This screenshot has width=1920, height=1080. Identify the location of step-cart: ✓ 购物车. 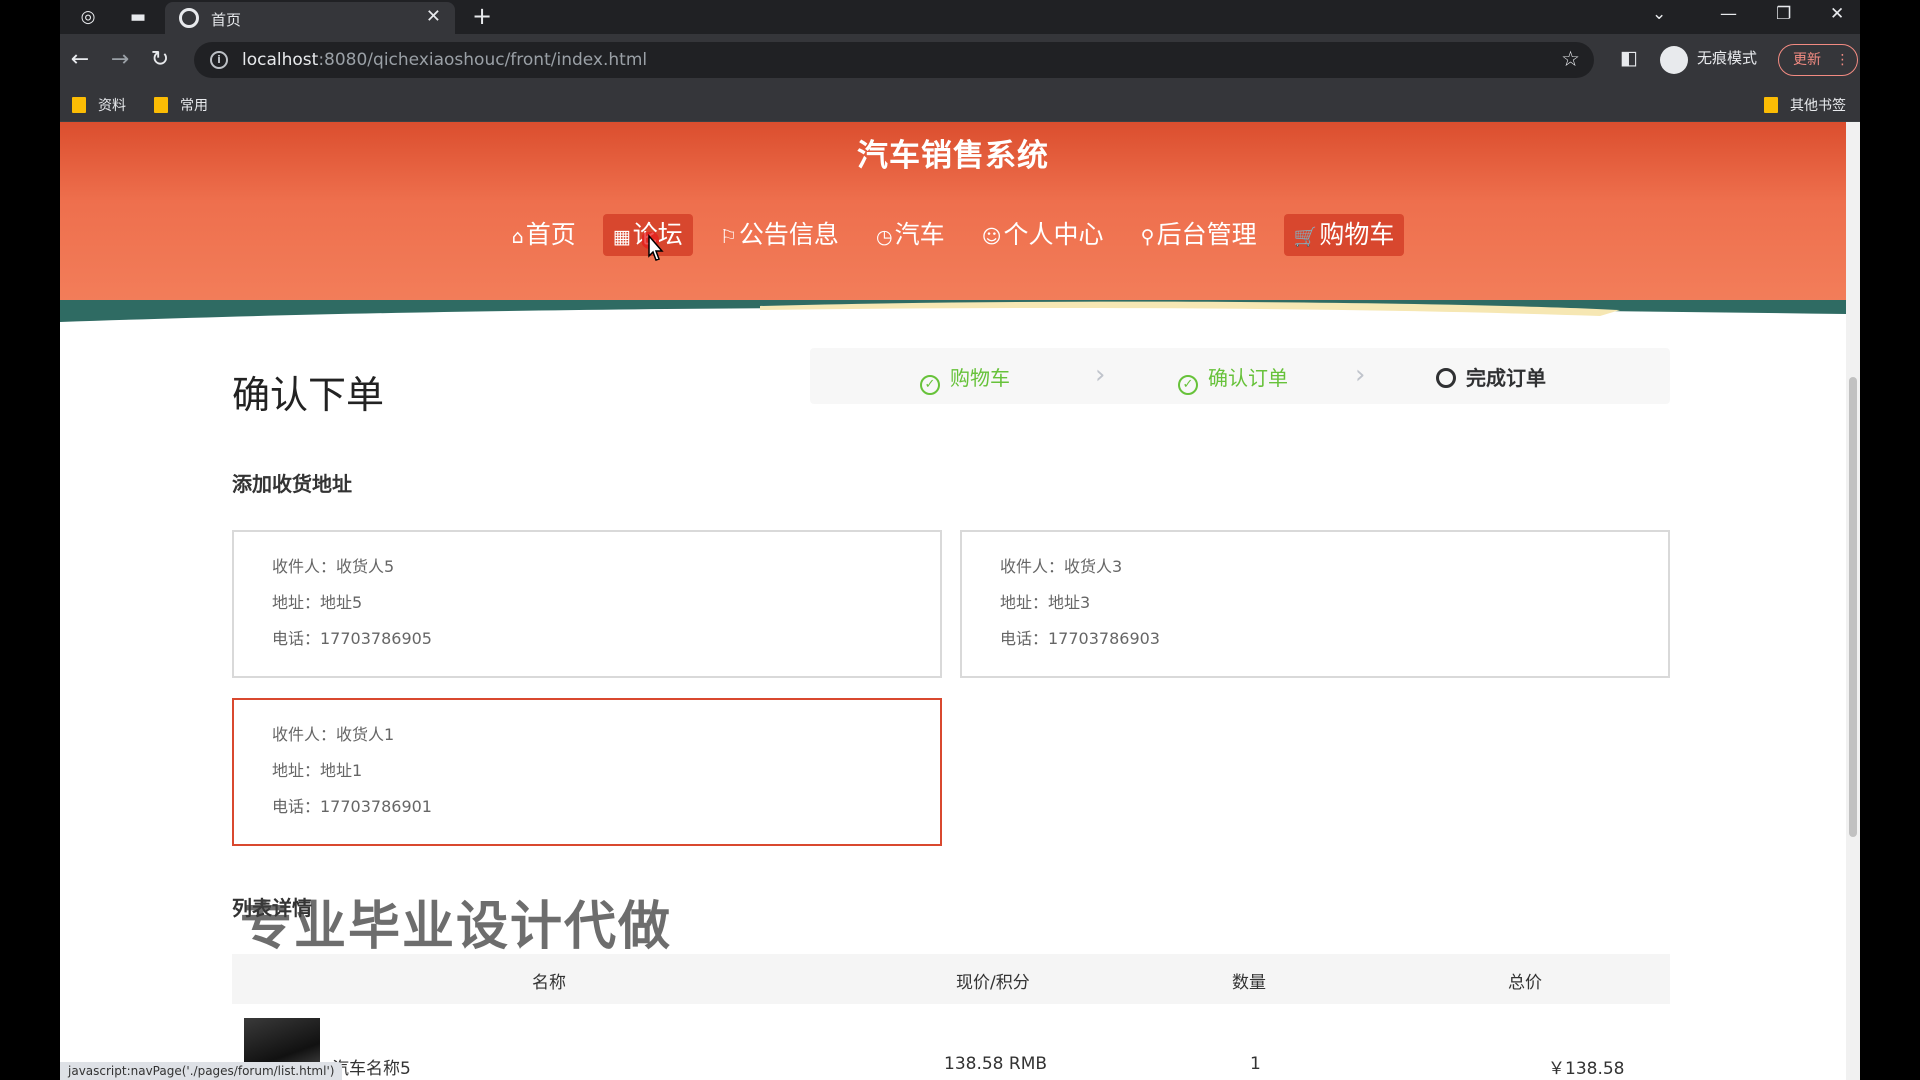
(965, 378).